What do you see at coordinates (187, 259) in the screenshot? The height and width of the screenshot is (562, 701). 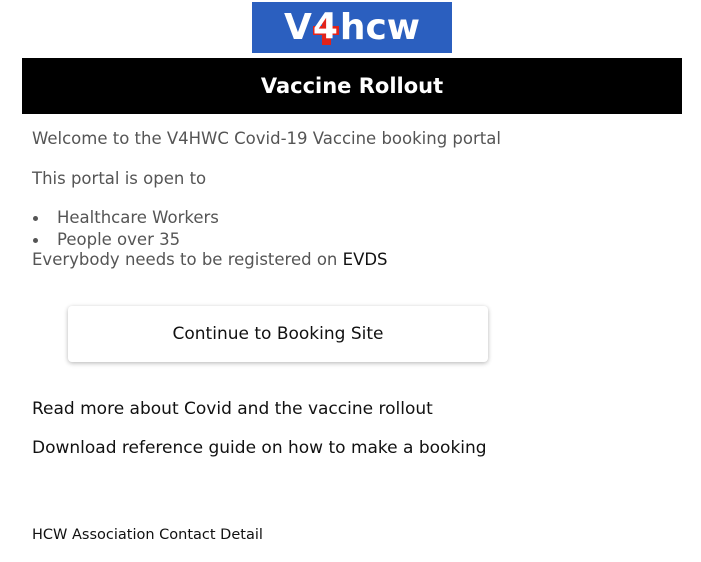 I see `registration-prefix: Everybody needs to be registered on` at bounding box center [187, 259].